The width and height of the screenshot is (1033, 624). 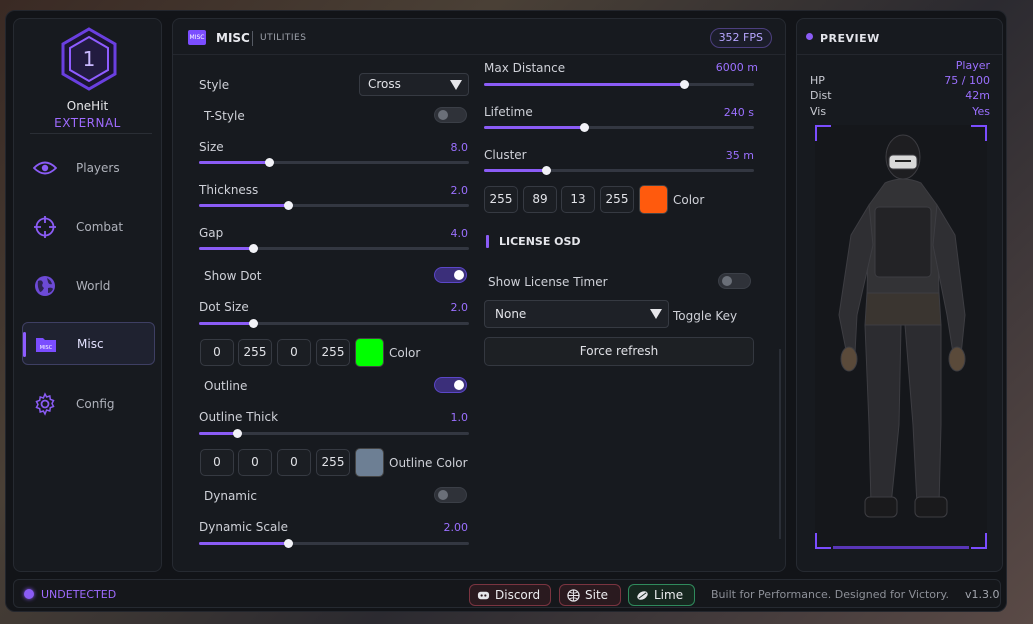 What do you see at coordinates (226, 386) in the screenshot?
I see `outline-label: Outline` at bounding box center [226, 386].